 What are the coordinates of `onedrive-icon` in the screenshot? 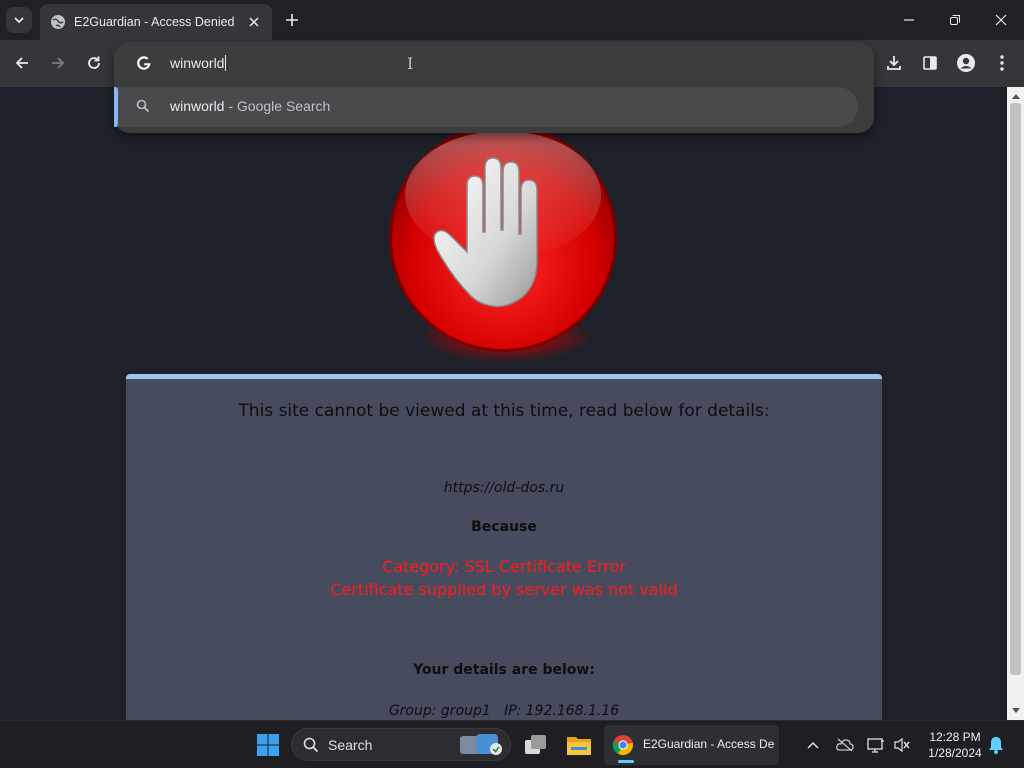 It's located at (845, 745).